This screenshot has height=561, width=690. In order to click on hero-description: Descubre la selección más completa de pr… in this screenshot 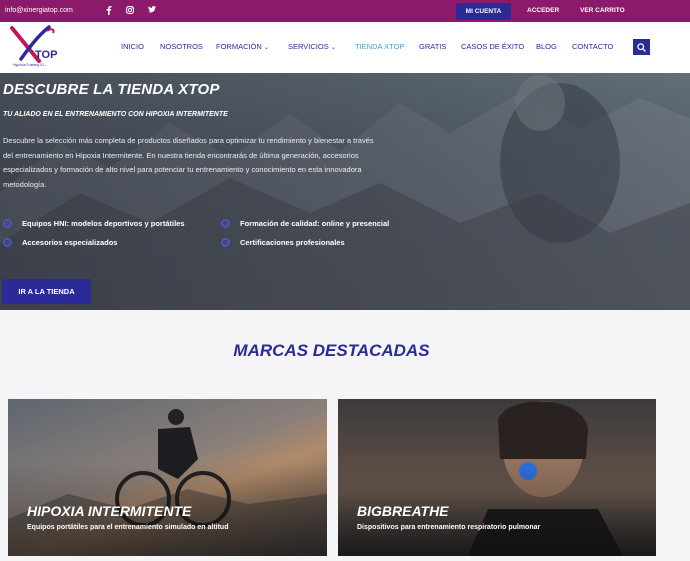, I will do `click(188, 162)`.